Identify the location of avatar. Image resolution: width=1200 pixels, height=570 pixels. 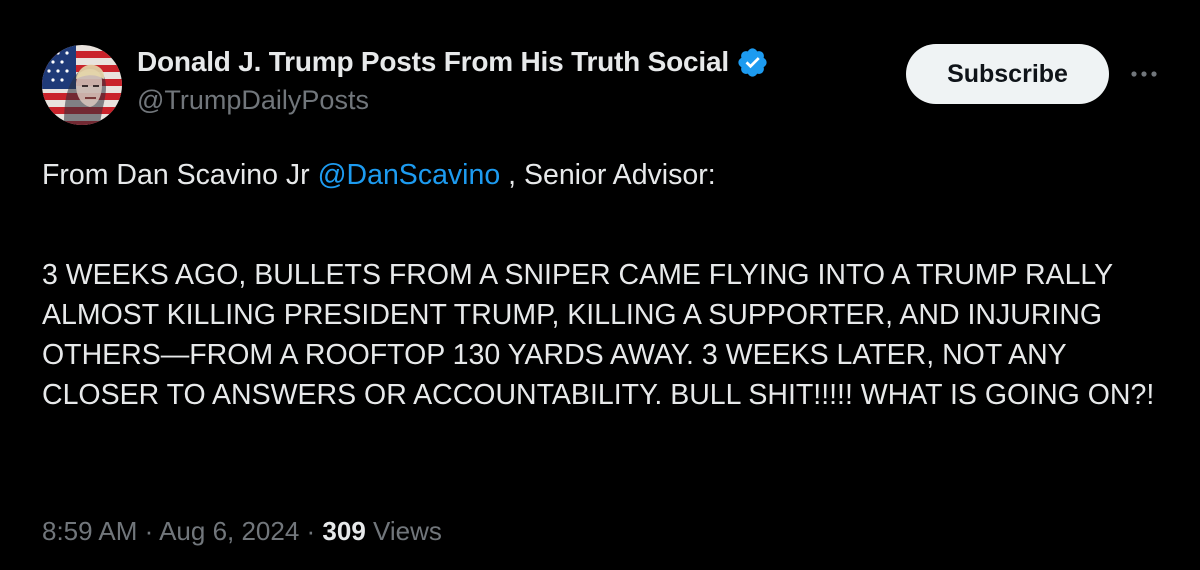
(82, 85).